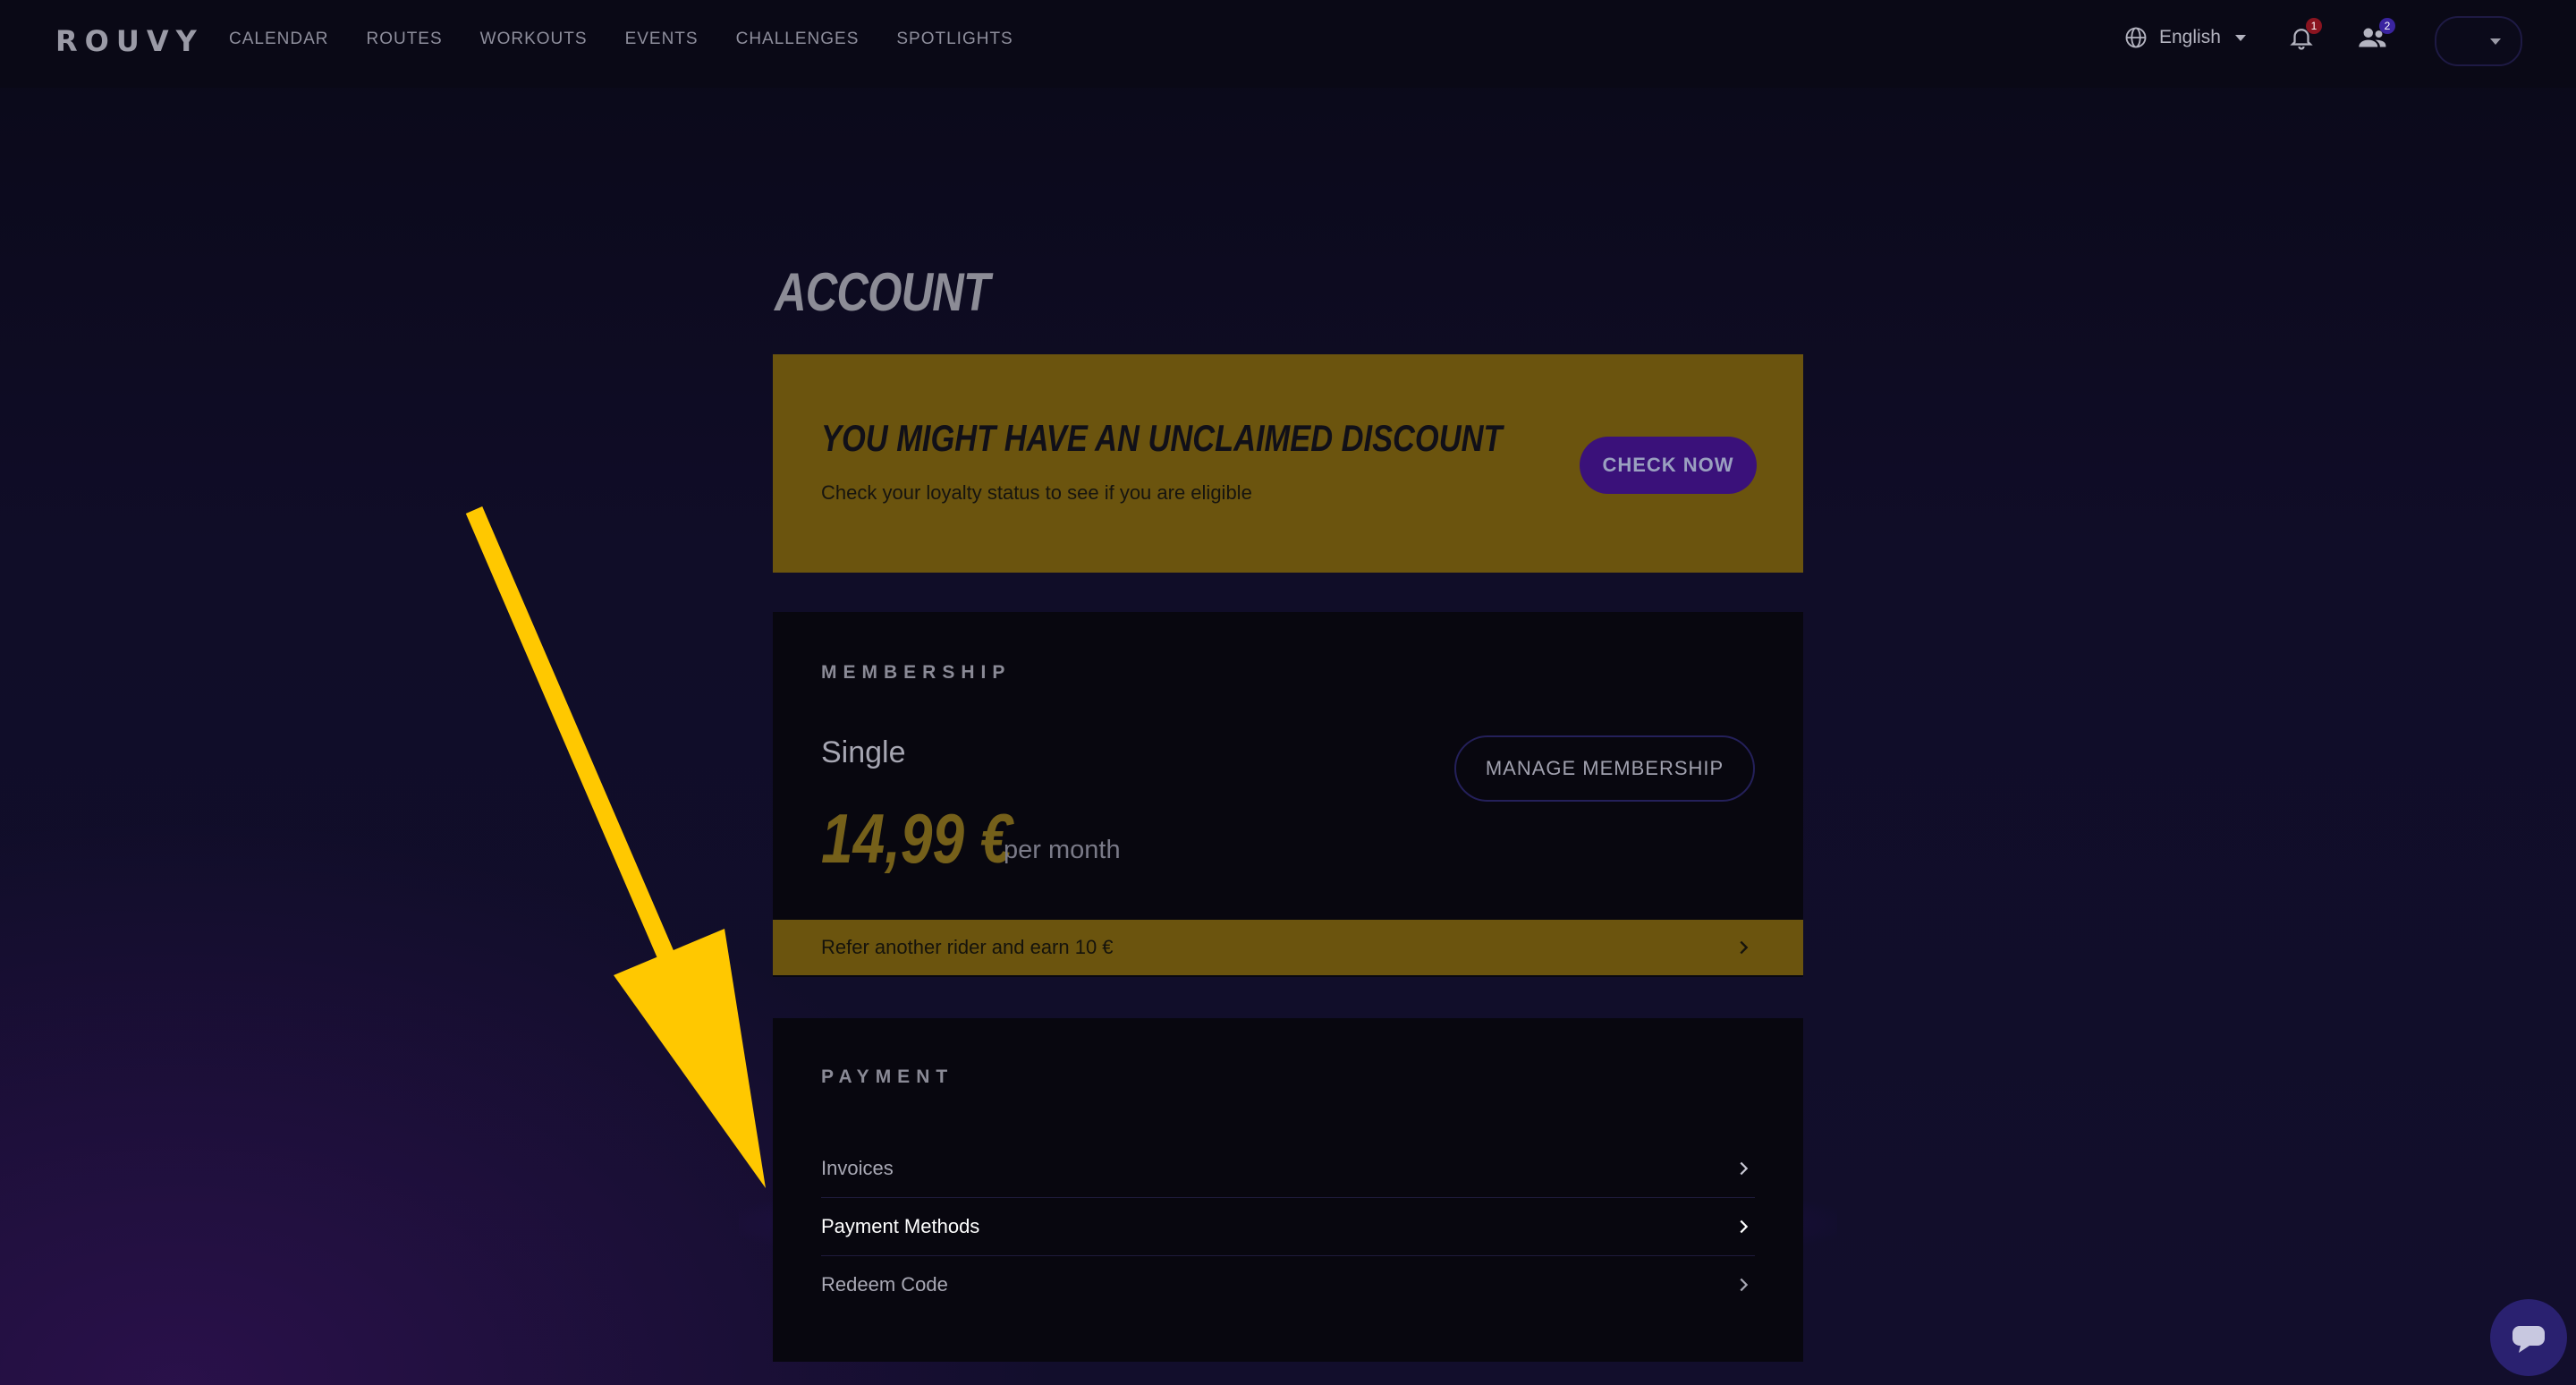  What do you see at coordinates (2376, 36) in the screenshot?
I see `friends-button: 2` at bounding box center [2376, 36].